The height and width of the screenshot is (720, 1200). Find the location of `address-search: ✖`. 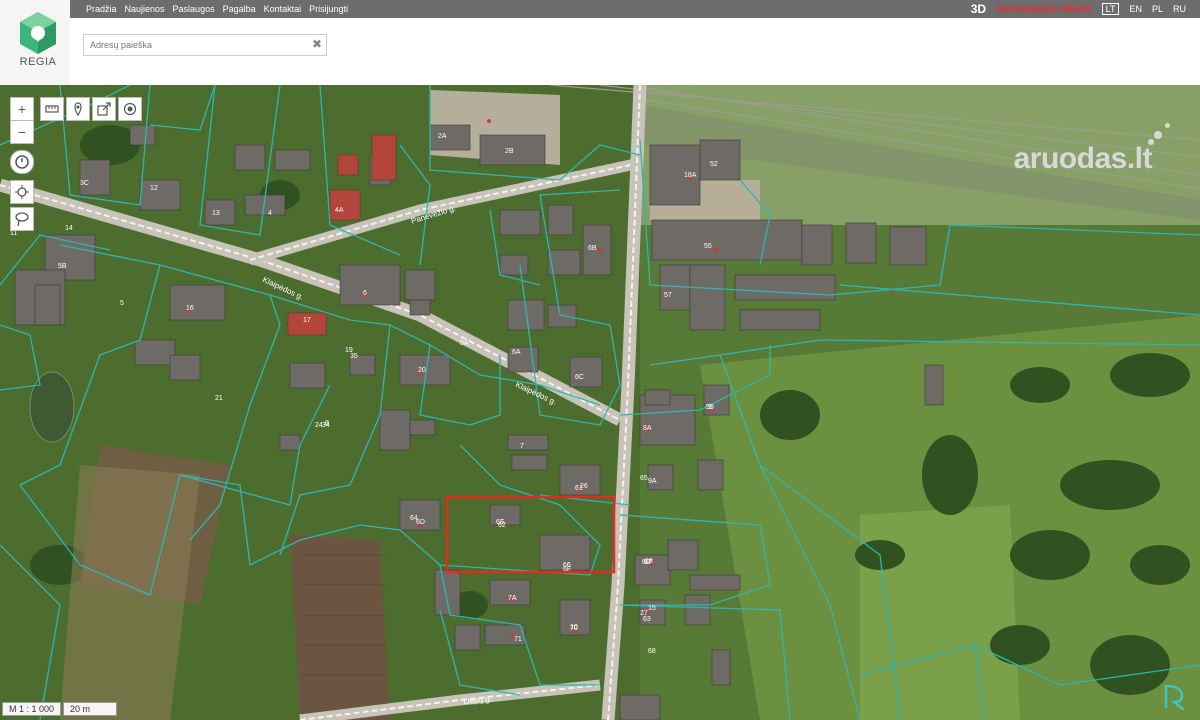

address-search: ✖ is located at coordinates (205, 45).